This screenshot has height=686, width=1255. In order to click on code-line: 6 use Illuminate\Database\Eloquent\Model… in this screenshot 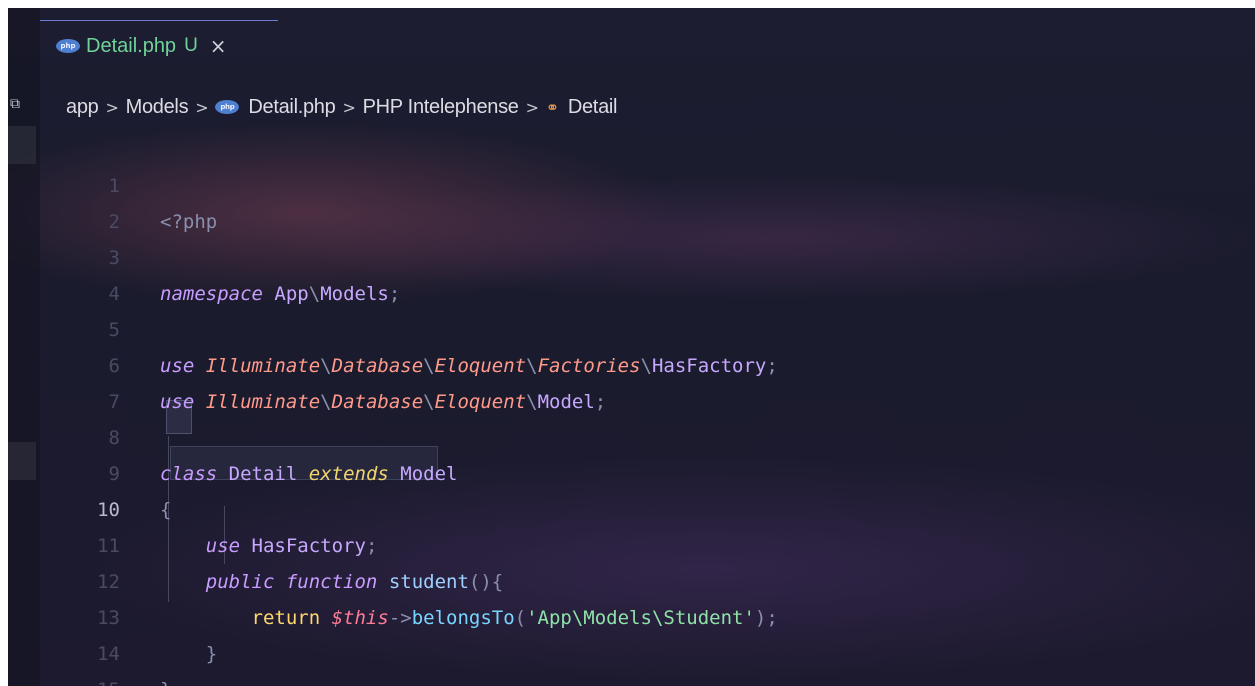, I will do `click(640, 362)`.